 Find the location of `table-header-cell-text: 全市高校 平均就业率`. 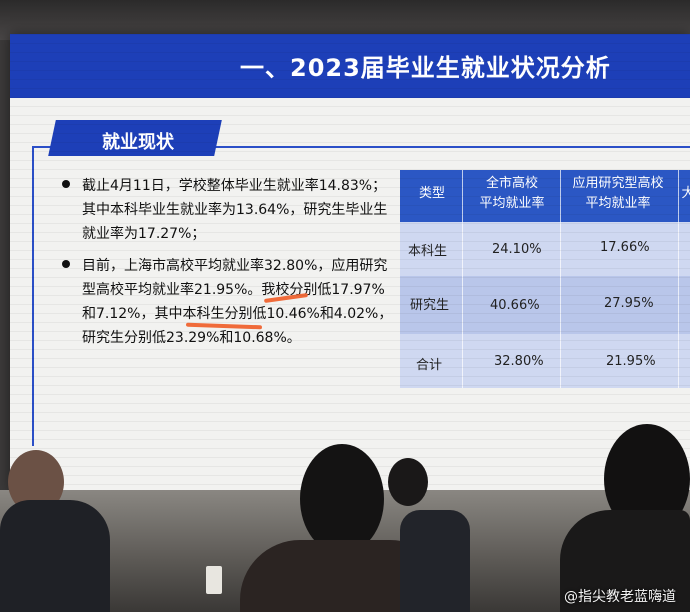

table-header-cell-text: 全市高校 平均就业率 is located at coordinates (512, 193).